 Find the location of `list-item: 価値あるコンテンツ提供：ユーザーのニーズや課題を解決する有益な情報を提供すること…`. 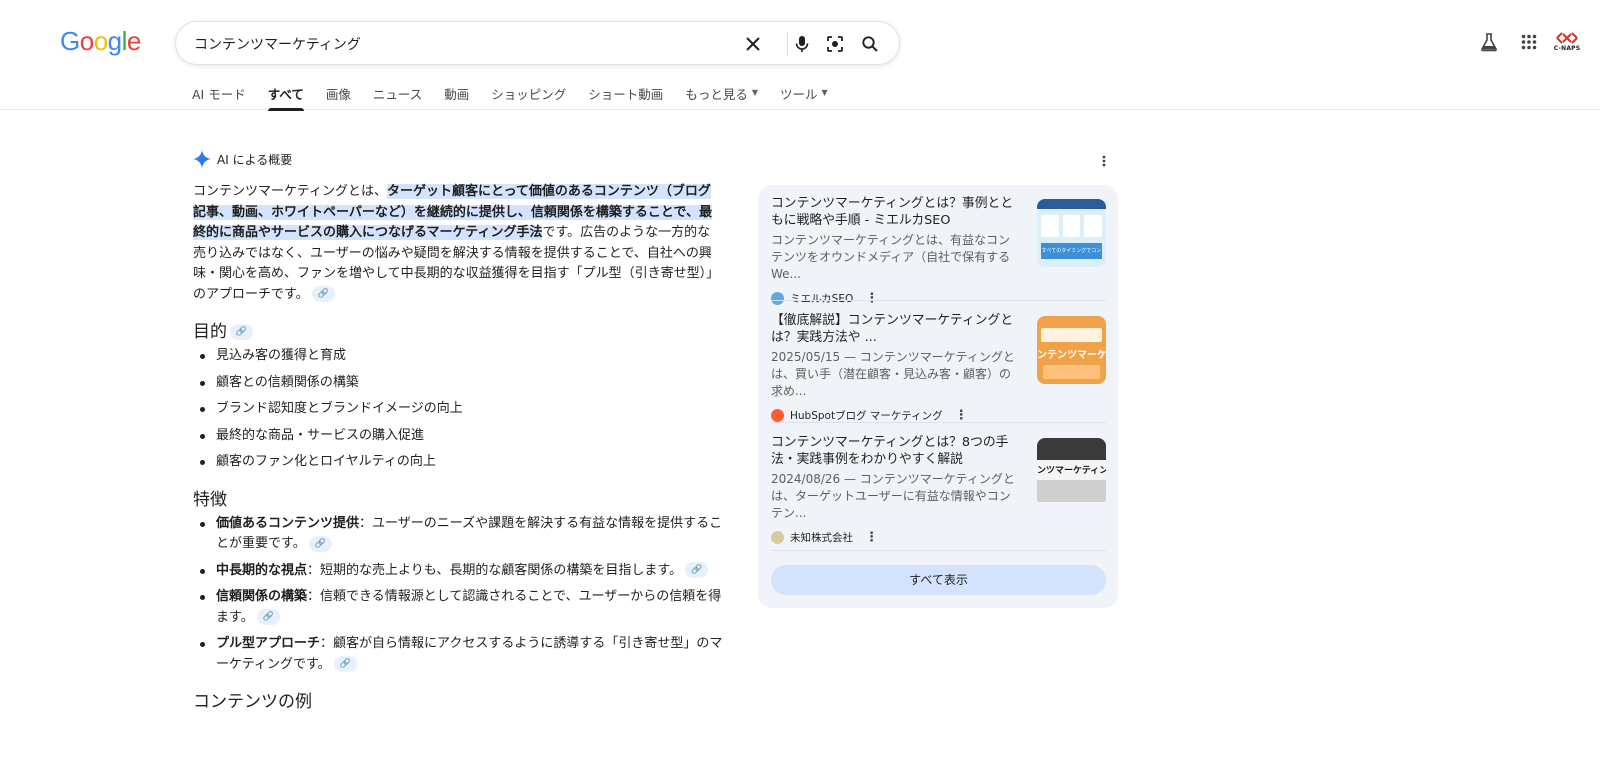

list-item: 価値あるコンテンツ提供：ユーザーのニーズや課題を解決する有益な情報を提供すること… is located at coordinates (458, 534).